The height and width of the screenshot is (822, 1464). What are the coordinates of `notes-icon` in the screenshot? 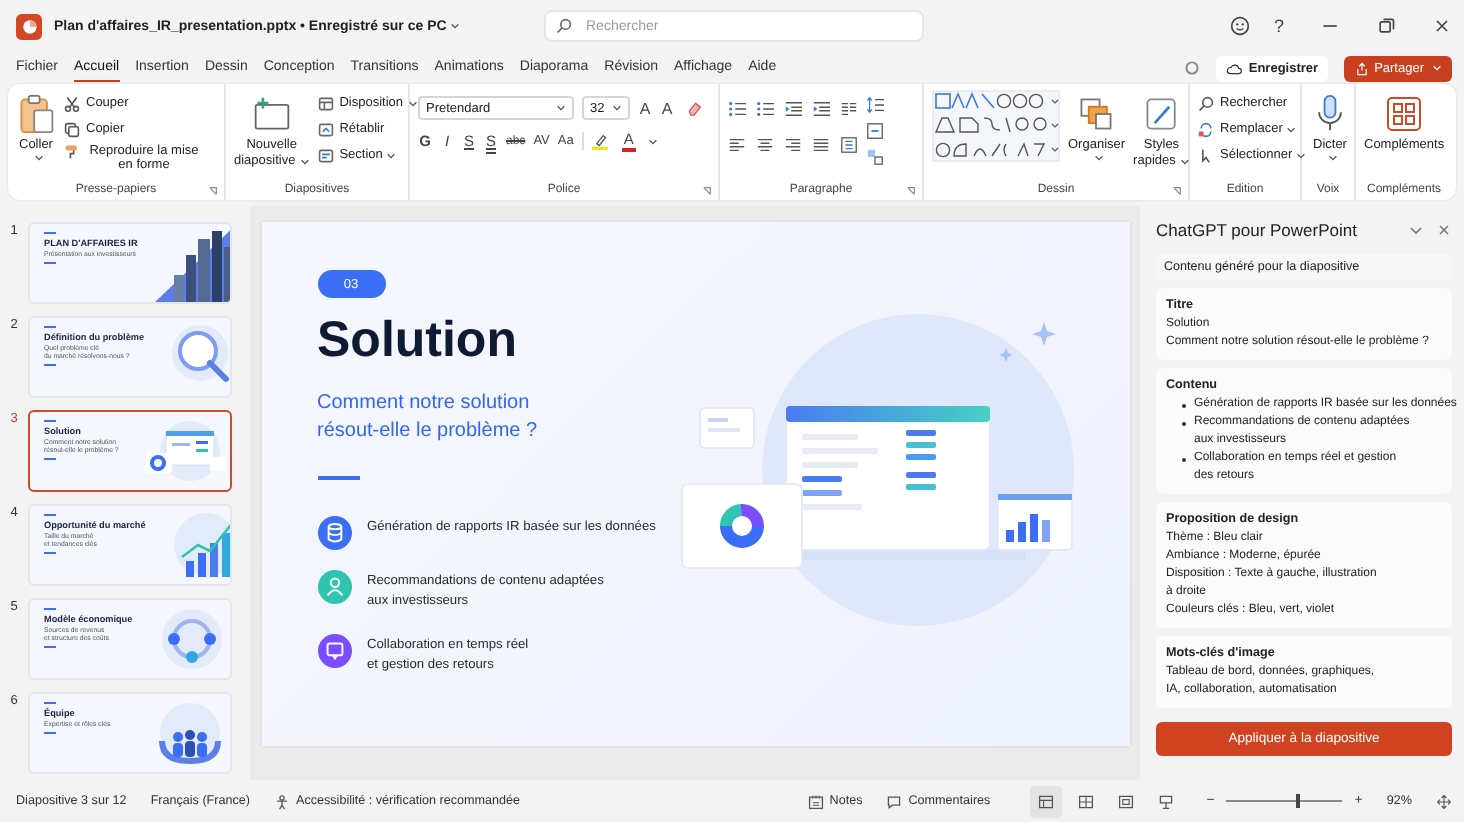 It's located at (815, 801).